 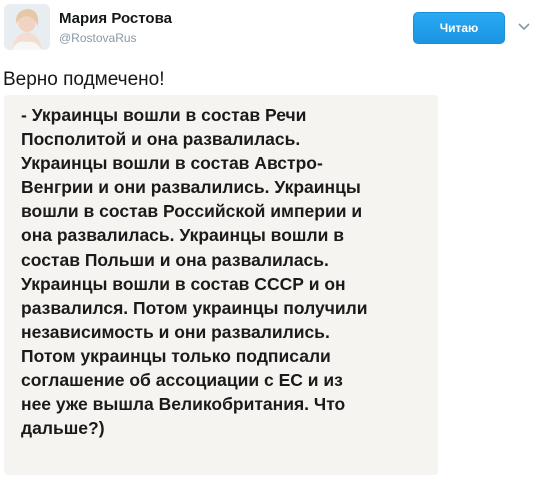 What do you see at coordinates (524, 27) in the screenshot?
I see `chevron-down-icon` at bounding box center [524, 27].